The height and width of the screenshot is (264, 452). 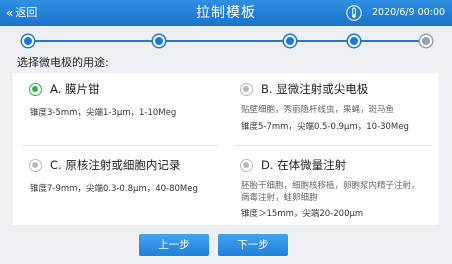 What do you see at coordinates (279, 198) in the screenshot?
I see `option-d-desc-2: 病毒注射，蛙卵细胞` at bounding box center [279, 198].